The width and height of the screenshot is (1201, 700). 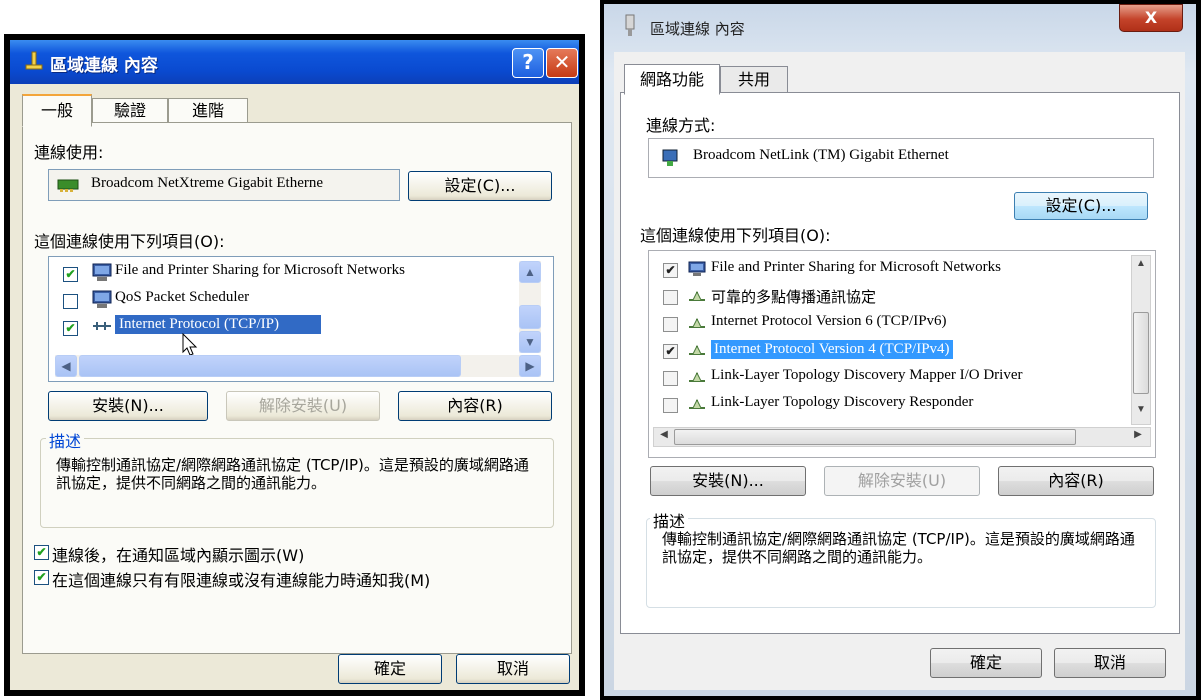 I want to click on vista-title: 區域連線 內容, so click(x=697, y=29).